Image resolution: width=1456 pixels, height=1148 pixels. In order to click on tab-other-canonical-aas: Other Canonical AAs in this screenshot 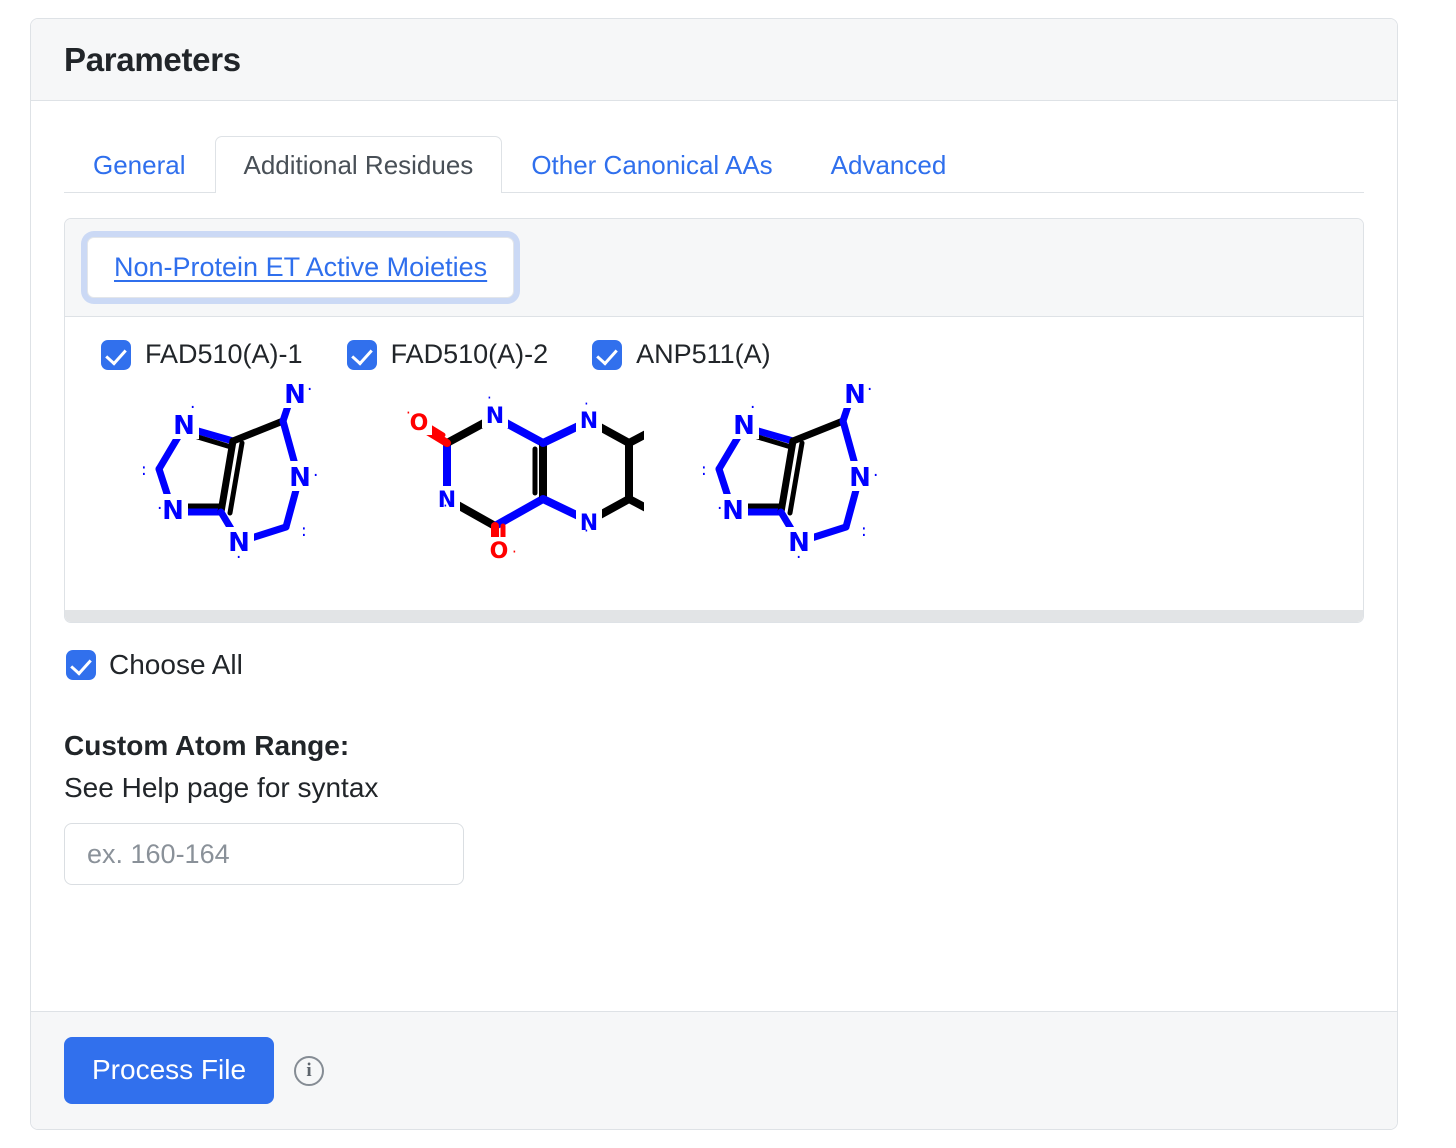, I will do `click(651, 164)`.